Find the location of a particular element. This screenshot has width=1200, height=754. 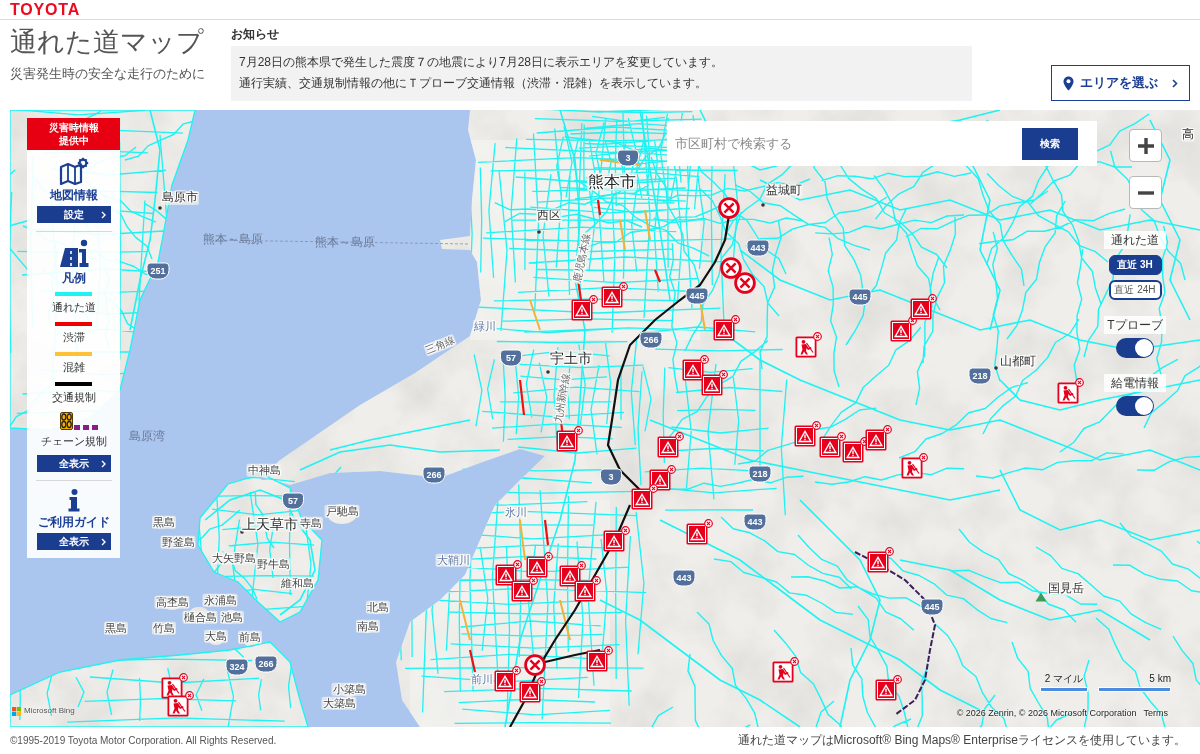

tire-chain-icon is located at coordinates (66, 421).